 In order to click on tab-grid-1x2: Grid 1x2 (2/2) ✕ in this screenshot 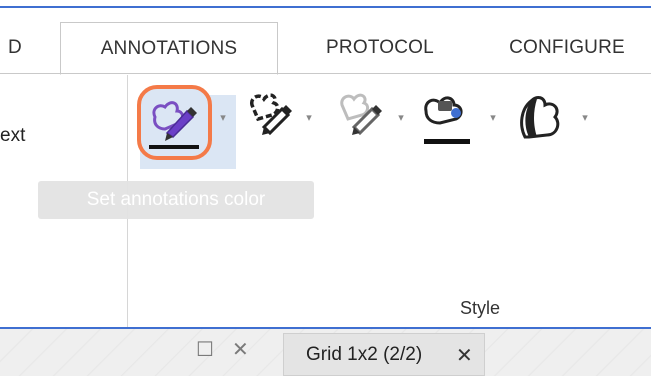, I will do `click(384, 354)`.